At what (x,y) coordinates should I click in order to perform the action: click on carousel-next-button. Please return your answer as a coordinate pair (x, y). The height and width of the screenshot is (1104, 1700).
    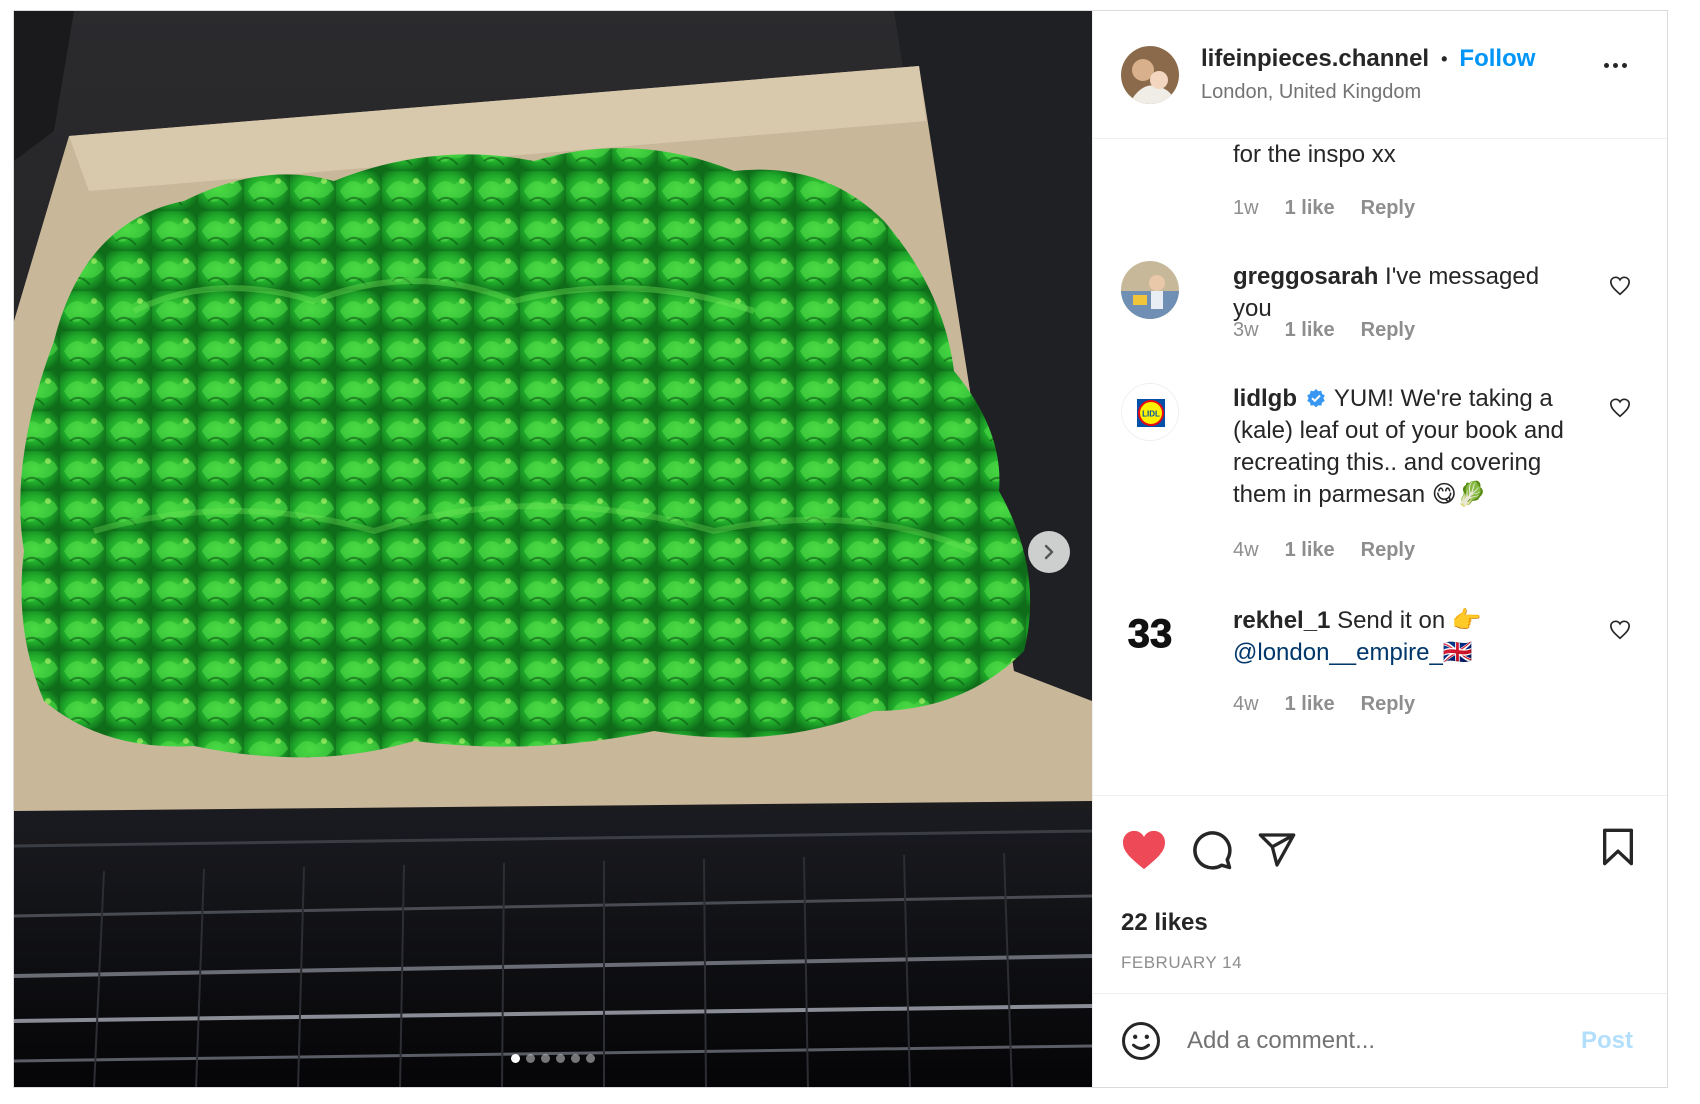
    Looking at the image, I should click on (1049, 552).